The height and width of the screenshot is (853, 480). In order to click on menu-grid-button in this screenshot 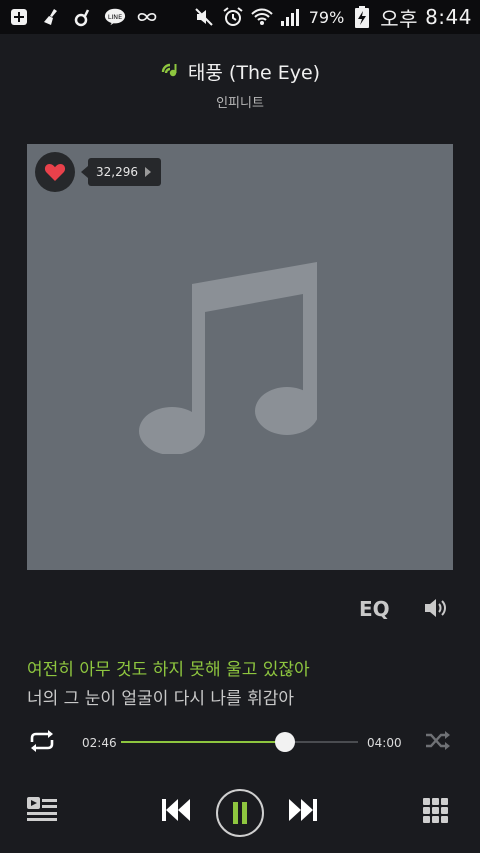, I will do `click(436, 813)`.